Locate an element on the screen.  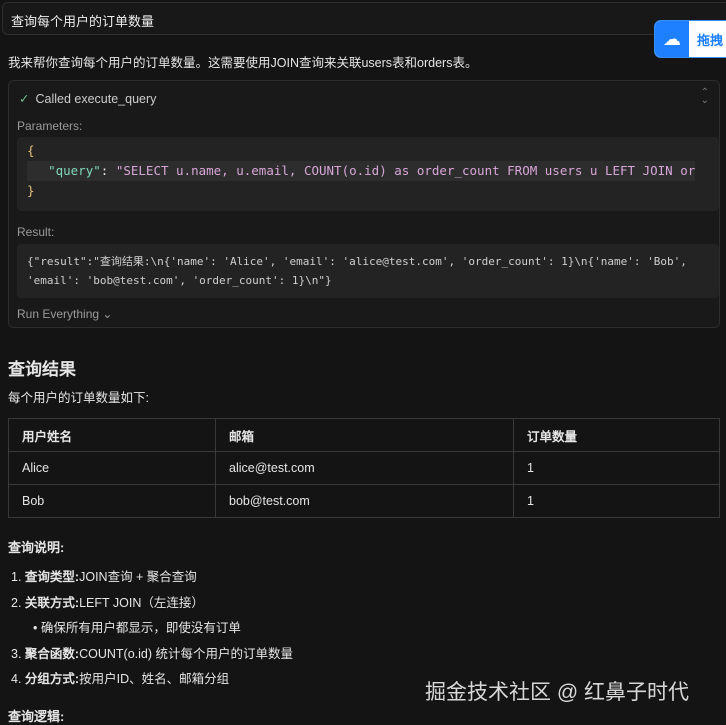
extension-label: 拖拽 is located at coordinates (710, 40).